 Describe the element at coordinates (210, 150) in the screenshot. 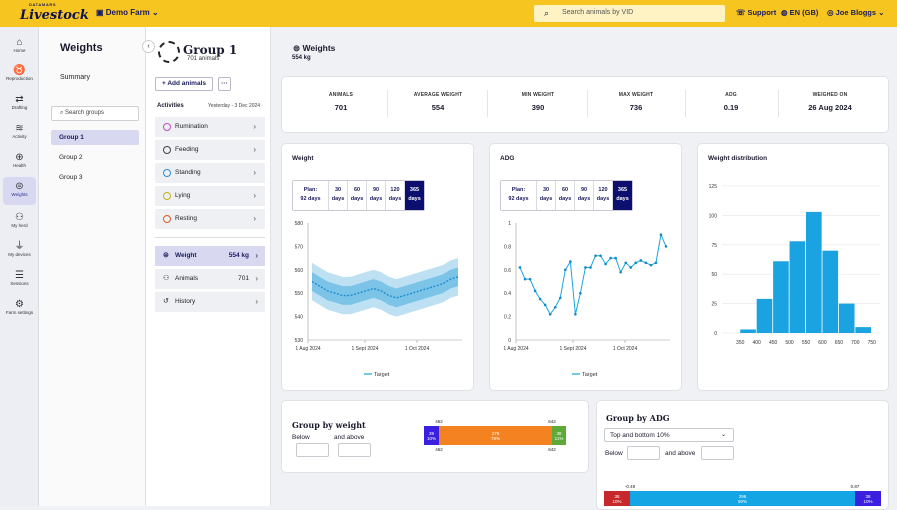

I see `activity-feeding: Feeding ›` at that location.